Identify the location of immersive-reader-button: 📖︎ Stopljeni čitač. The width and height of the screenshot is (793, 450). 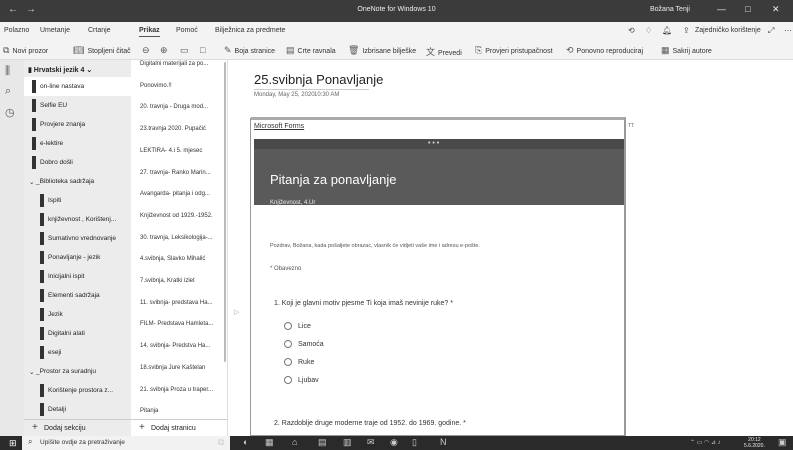
(102, 50).